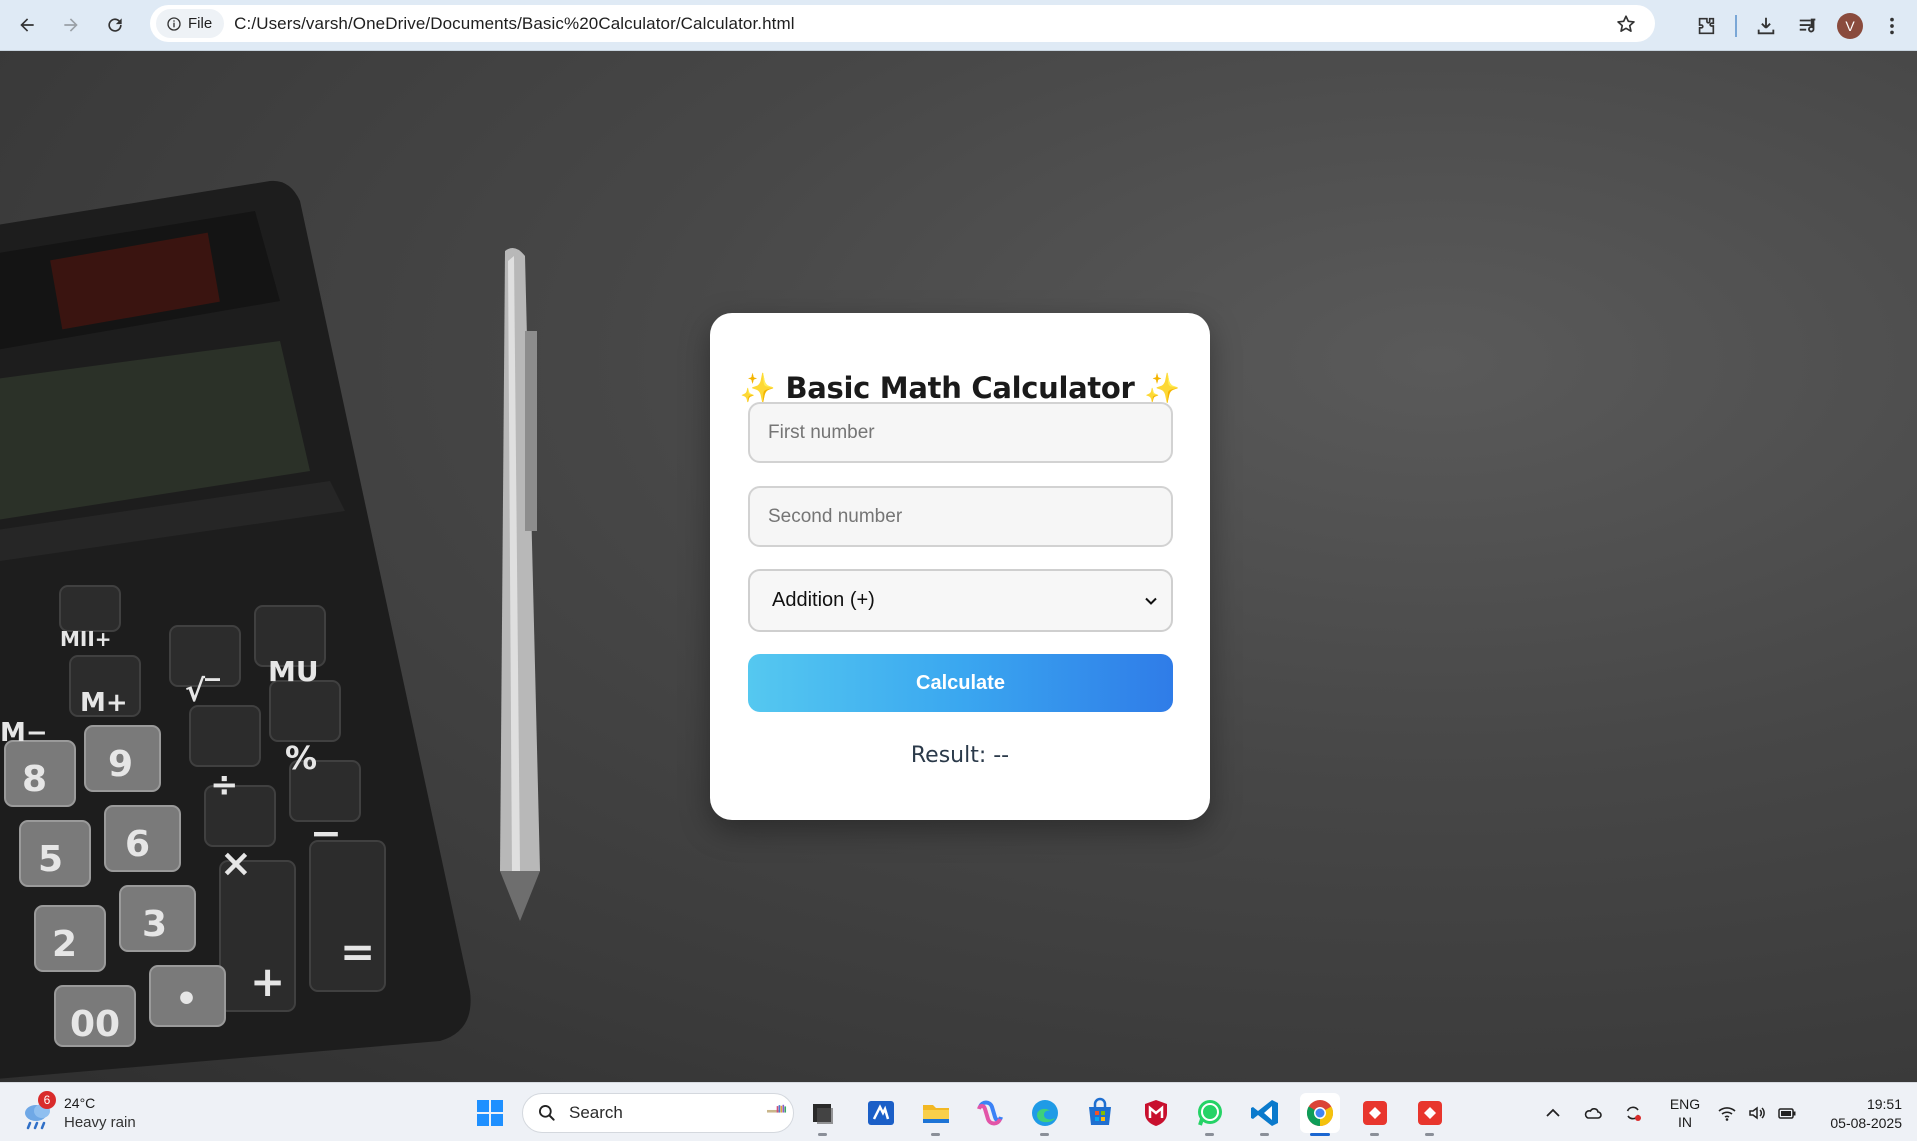  I want to click on avatar: V, so click(1850, 25).